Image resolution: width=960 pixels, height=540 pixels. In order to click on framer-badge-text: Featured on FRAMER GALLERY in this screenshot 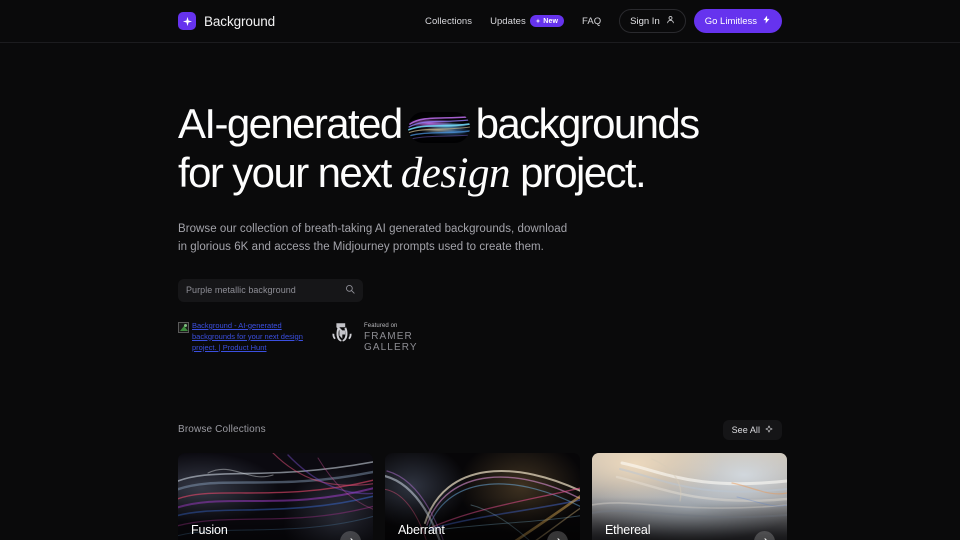, I will do `click(391, 339)`.